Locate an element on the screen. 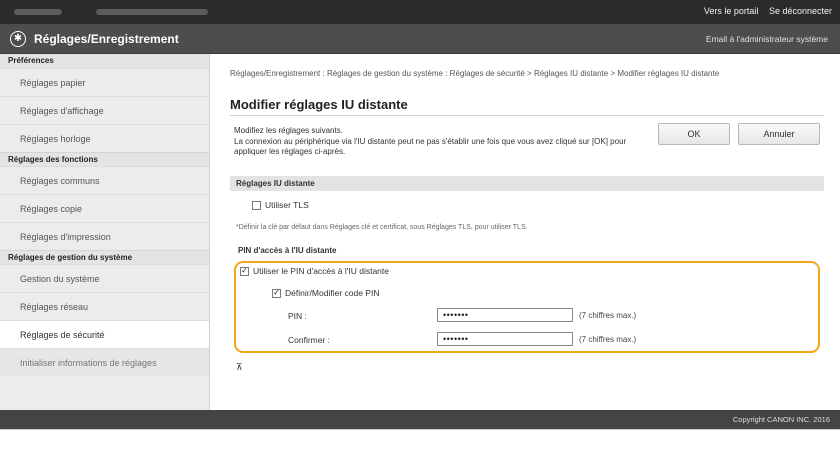  blurred-device-name is located at coordinates (38, 12).